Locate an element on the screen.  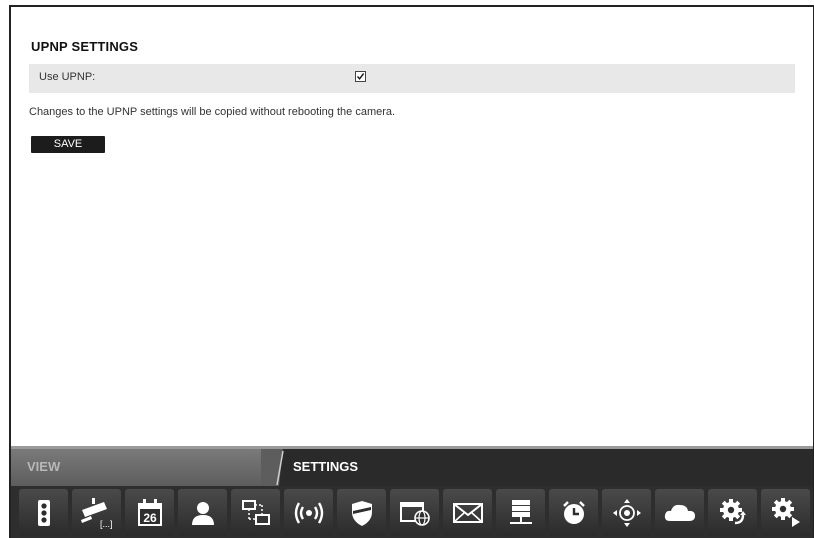
security-button is located at coordinates (361, 512).